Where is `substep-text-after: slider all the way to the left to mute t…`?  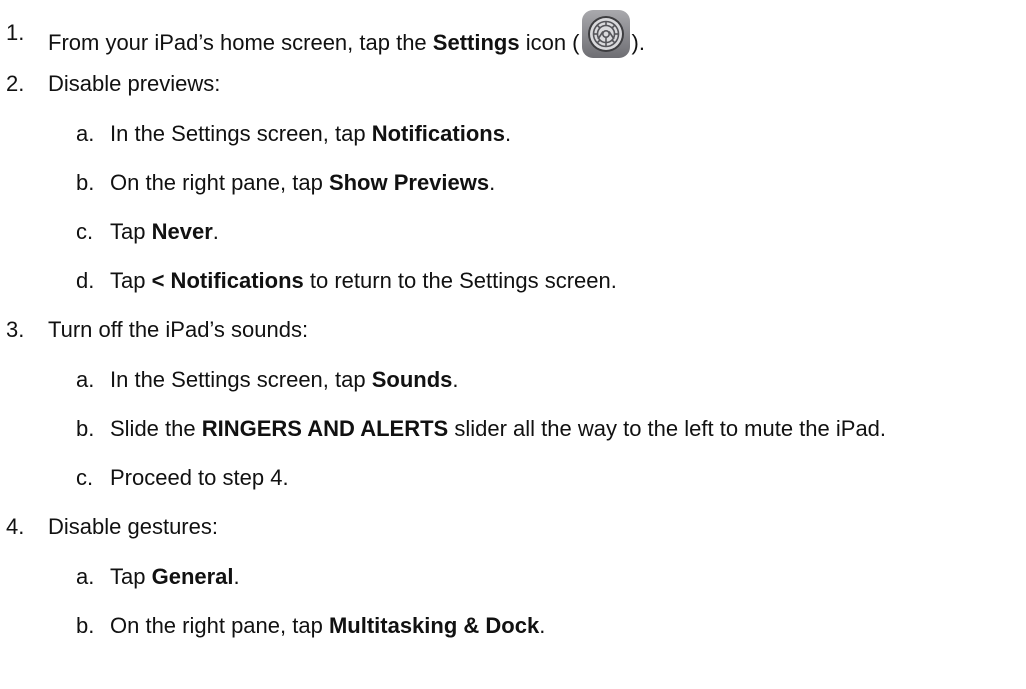 substep-text-after: slider all the way to the left to mute t… is located at coordinates (667, 428).